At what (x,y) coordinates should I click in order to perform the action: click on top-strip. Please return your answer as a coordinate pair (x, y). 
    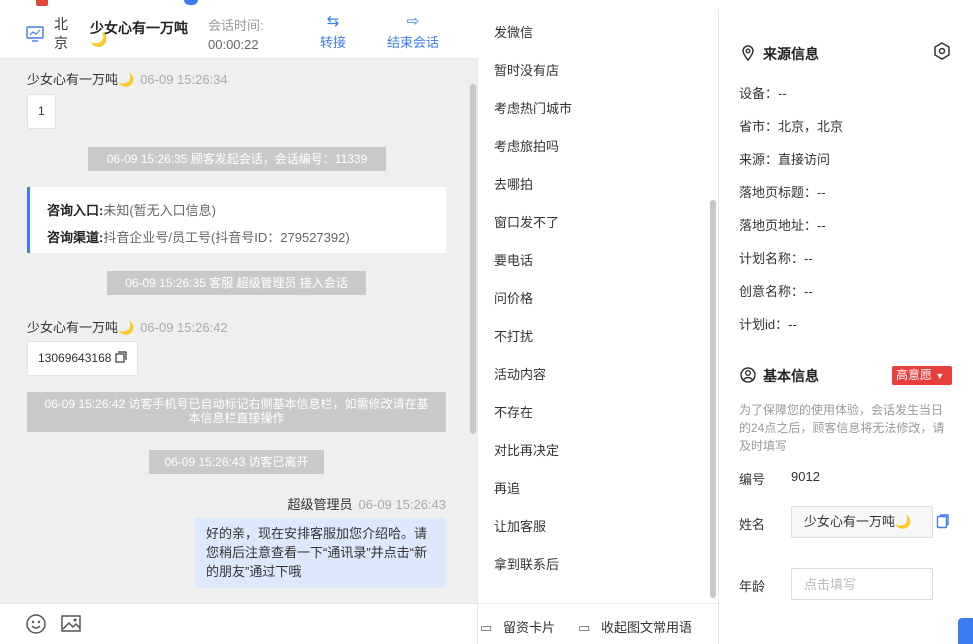
    Looking at the image, I should click on (486, 4).